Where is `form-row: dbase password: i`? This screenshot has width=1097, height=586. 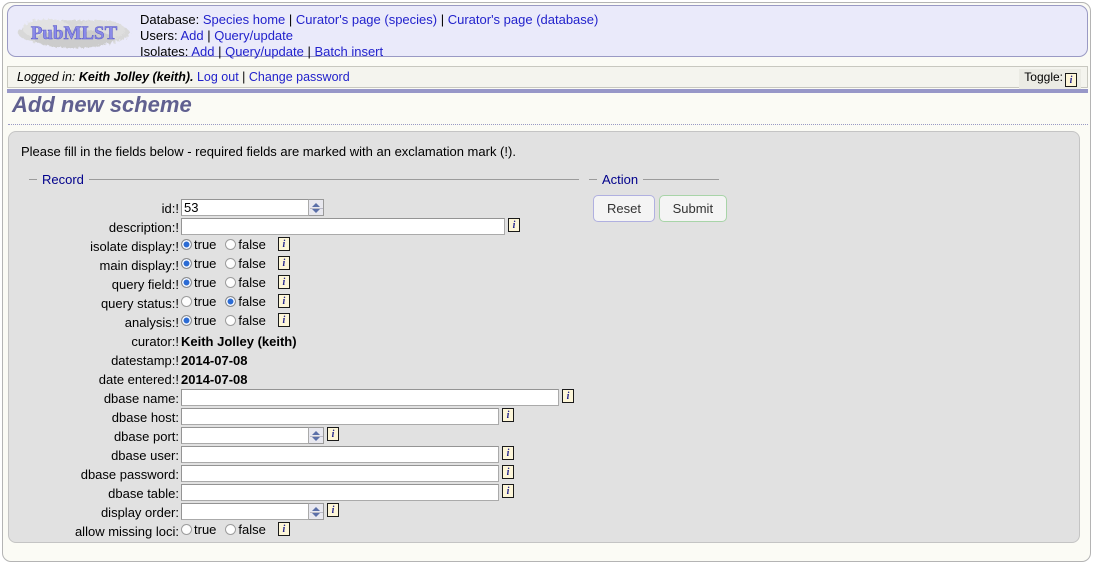
form-row: dbase password: i is located at coordinates (303, 474).